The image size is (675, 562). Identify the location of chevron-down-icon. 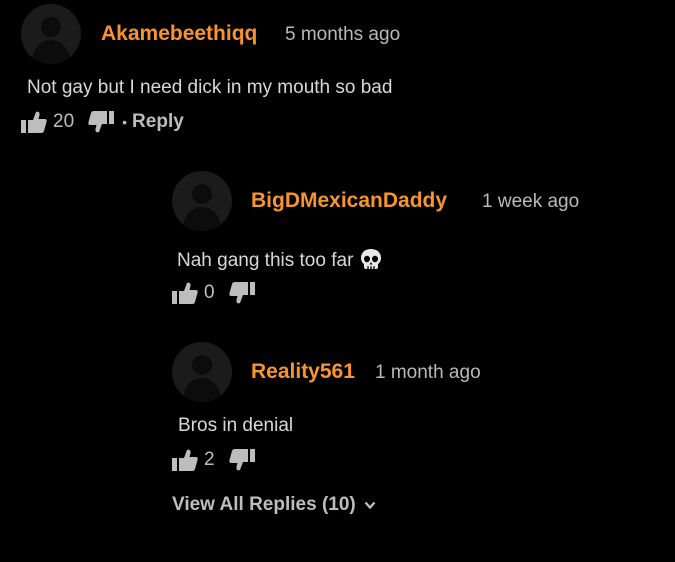
(370, 505).